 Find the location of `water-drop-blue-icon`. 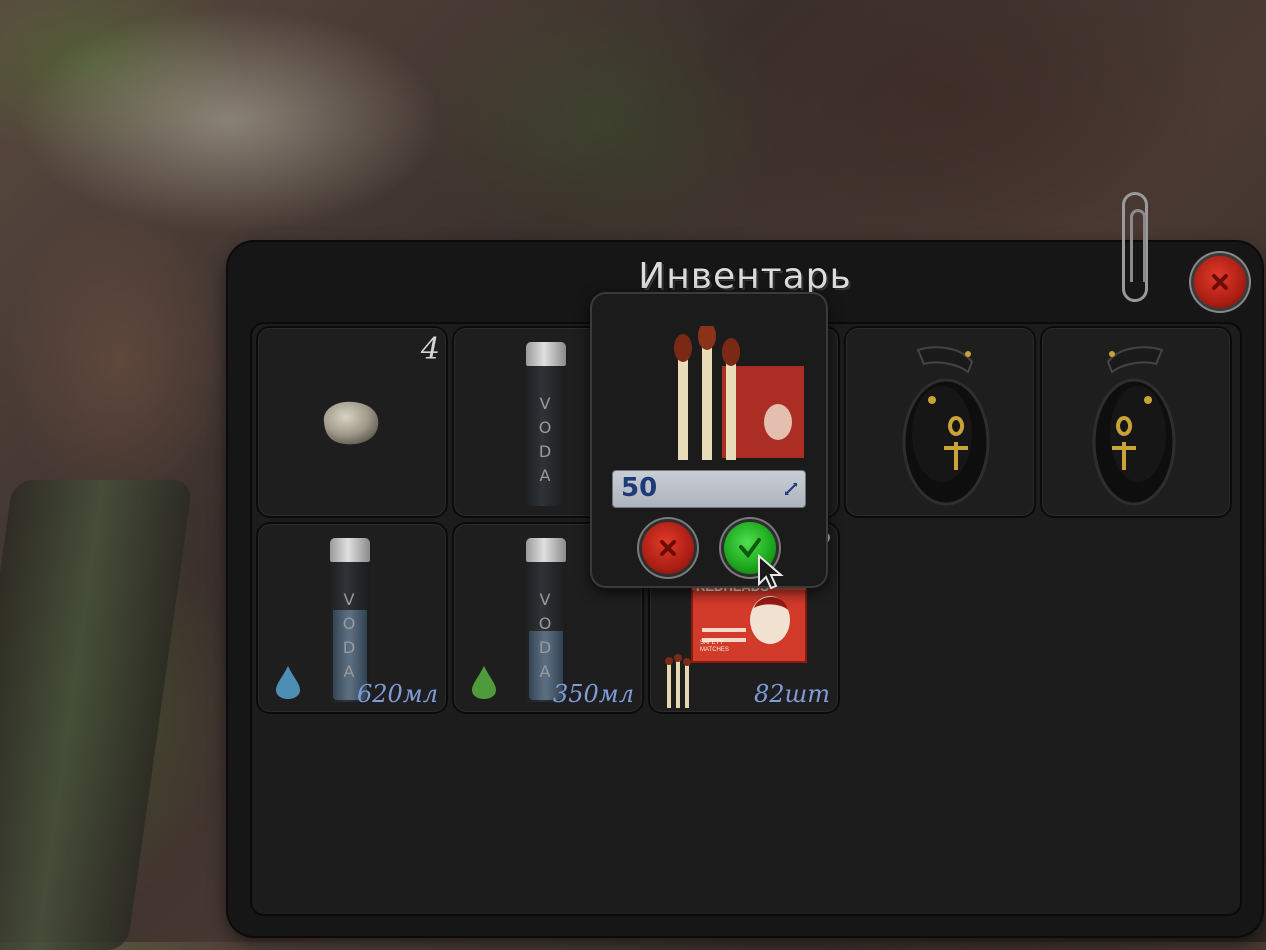

water-drop-blue-icon is located at coordinates (288, 682).